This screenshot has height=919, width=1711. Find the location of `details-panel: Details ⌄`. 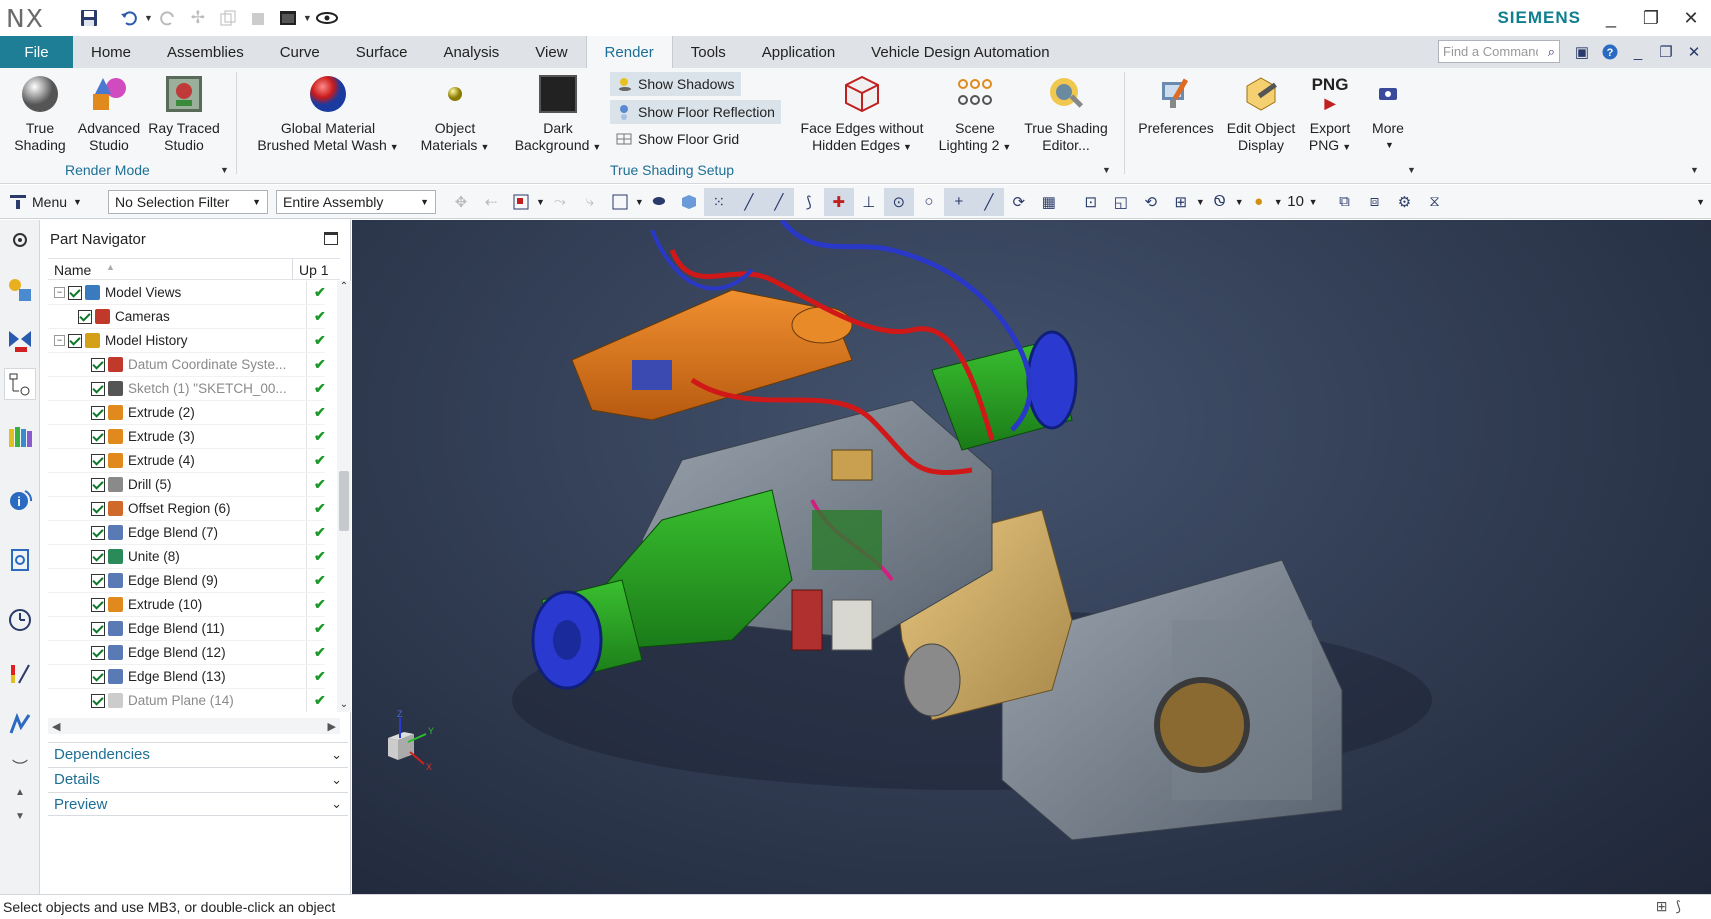

details-panel: Details ⌄ is located at coordinates (198, 779).